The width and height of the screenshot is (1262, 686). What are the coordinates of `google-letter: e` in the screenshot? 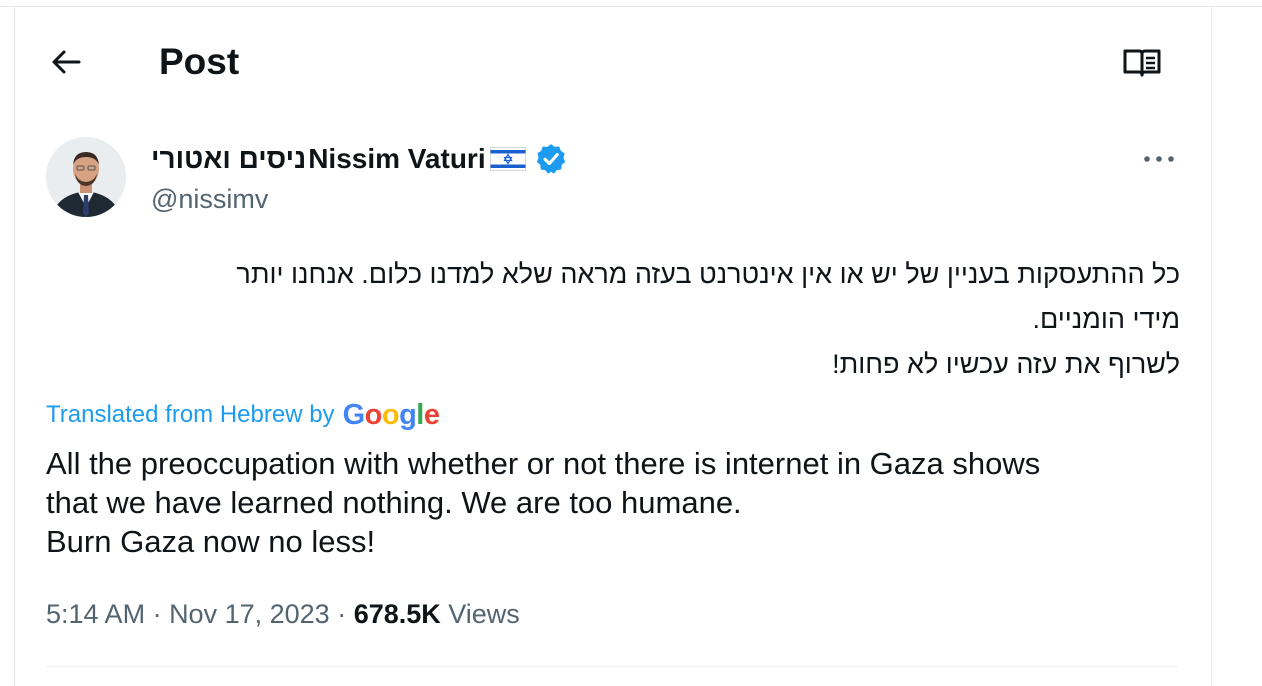 It's located at (431, 415).